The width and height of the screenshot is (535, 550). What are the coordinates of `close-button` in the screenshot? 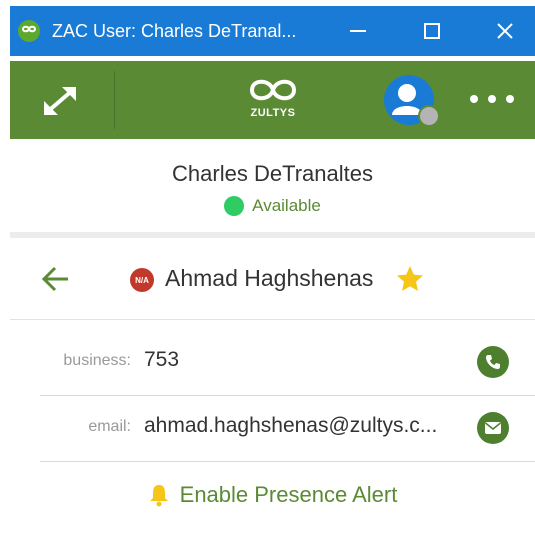 It's located at (505, 31).